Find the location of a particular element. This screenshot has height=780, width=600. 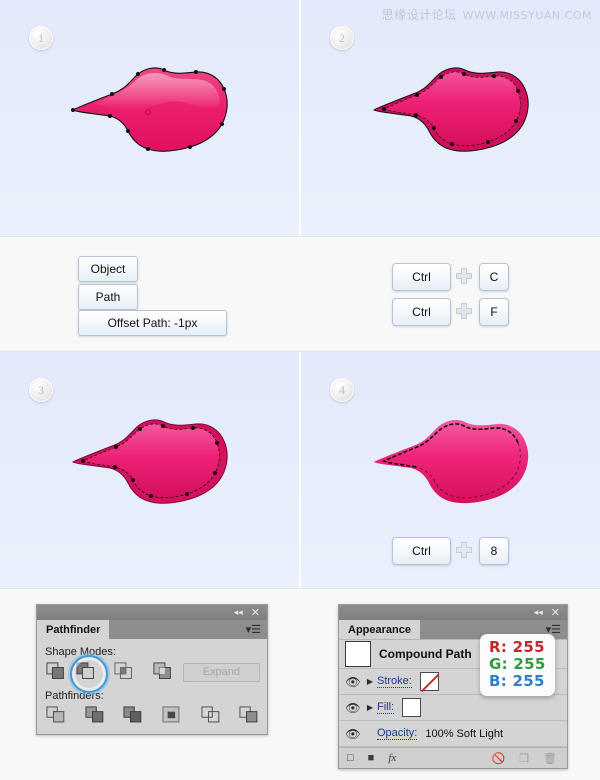

object-title: Compound Path is located at coordinates (425, 654).